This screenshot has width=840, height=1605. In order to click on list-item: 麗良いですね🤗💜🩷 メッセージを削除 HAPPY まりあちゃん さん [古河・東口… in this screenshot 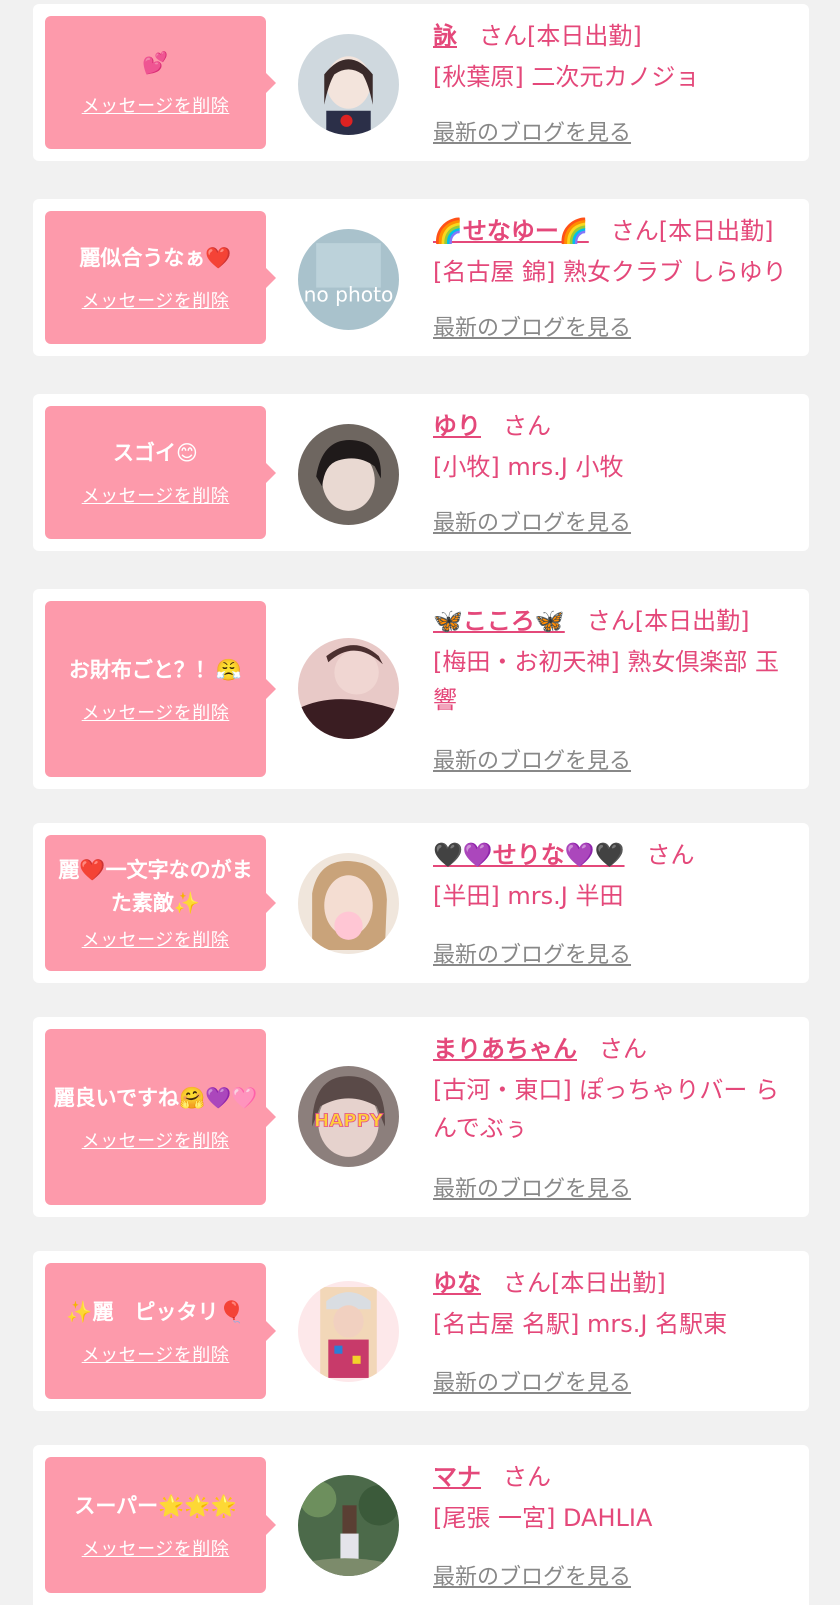, I will do `click(421, 1117)`.